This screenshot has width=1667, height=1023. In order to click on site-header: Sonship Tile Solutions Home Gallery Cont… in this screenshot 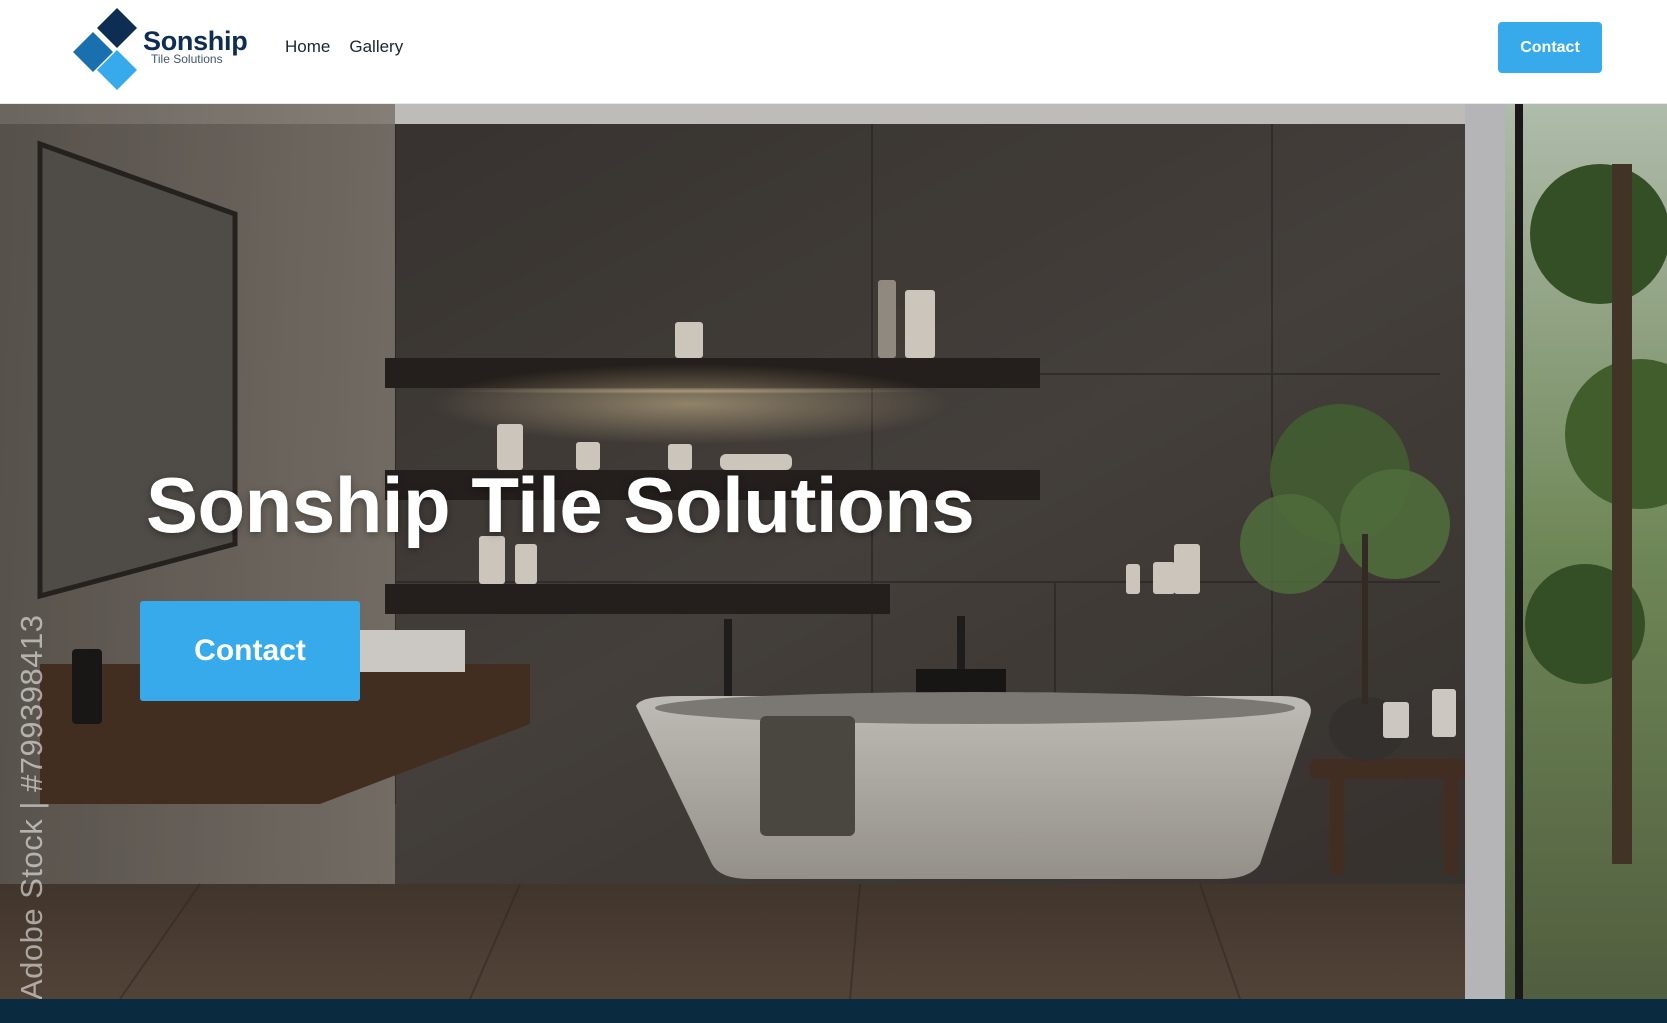, I will do `click(833, 52)`.